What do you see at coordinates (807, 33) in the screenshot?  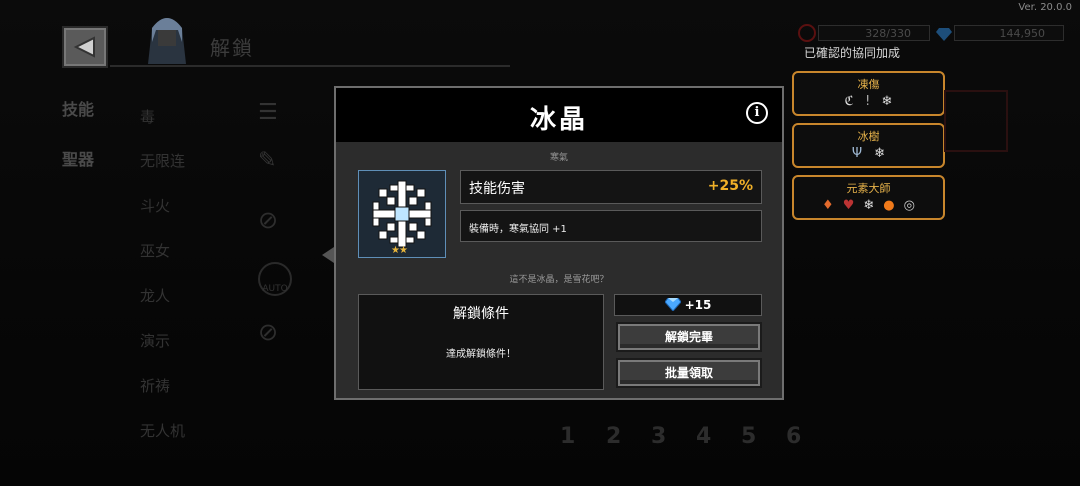 I see `stamina-icon` at bounding box center [807, 33].